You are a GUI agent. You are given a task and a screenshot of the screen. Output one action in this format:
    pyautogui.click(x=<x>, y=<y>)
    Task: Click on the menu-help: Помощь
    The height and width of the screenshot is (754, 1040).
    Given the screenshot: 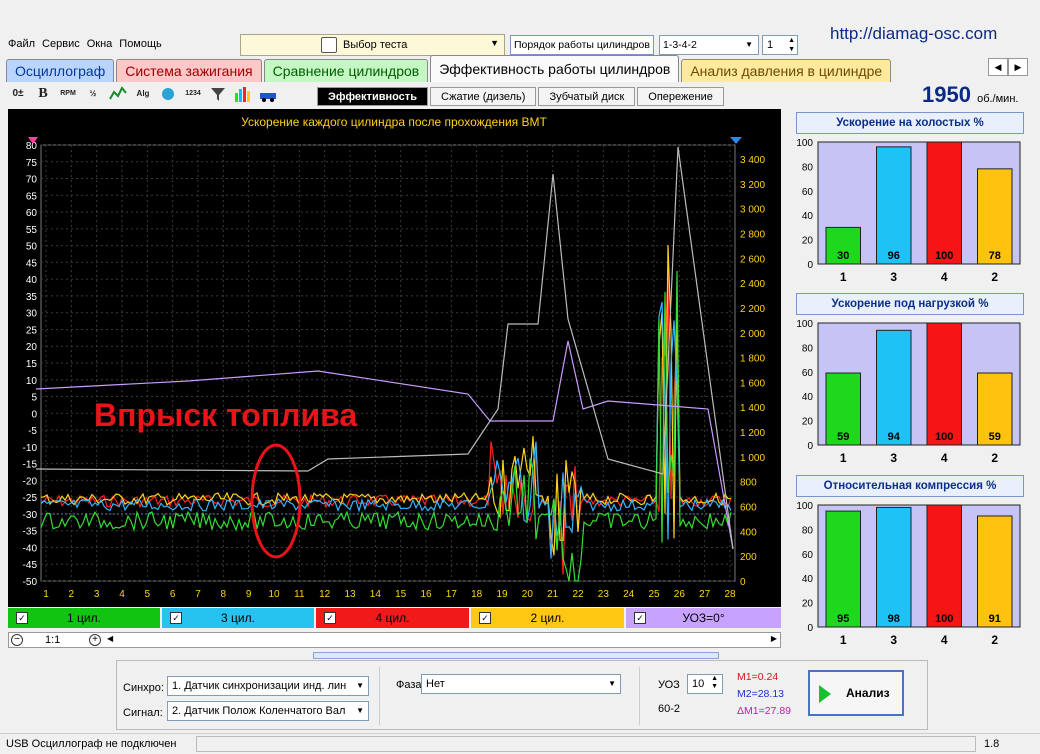 What is the action you would take?
    pyautogui.click(x=140, y=44)
    